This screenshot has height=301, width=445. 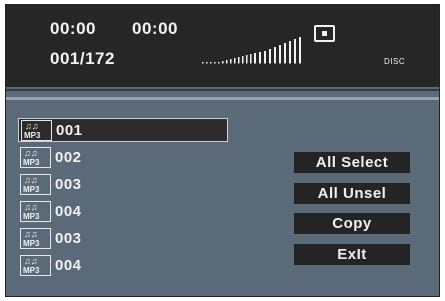 What do you see at coordinates (69, 130) in the screenshot?
I see `file-name: 001` at bounding box center [69, 130].